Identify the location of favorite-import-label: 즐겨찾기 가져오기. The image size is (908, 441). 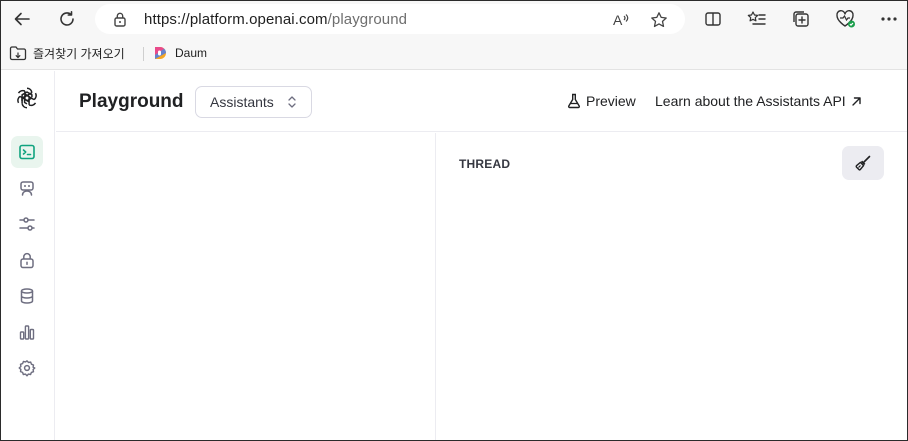
(79, 53).